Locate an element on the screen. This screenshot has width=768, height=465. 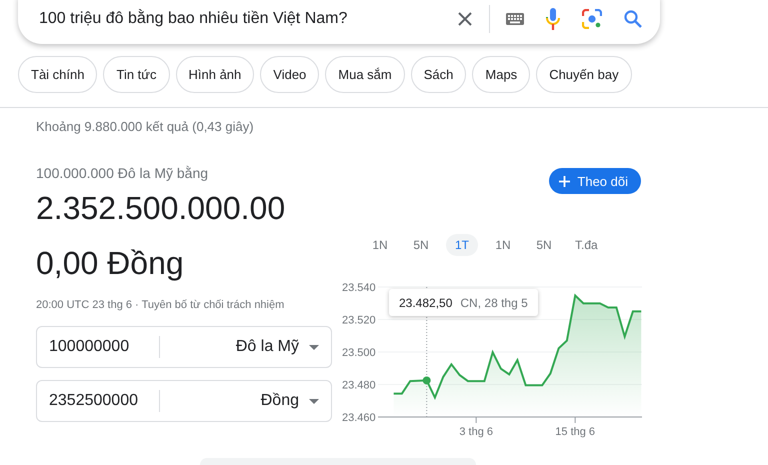
amount-field: 2352500000 is located at coordinates (104, 401).